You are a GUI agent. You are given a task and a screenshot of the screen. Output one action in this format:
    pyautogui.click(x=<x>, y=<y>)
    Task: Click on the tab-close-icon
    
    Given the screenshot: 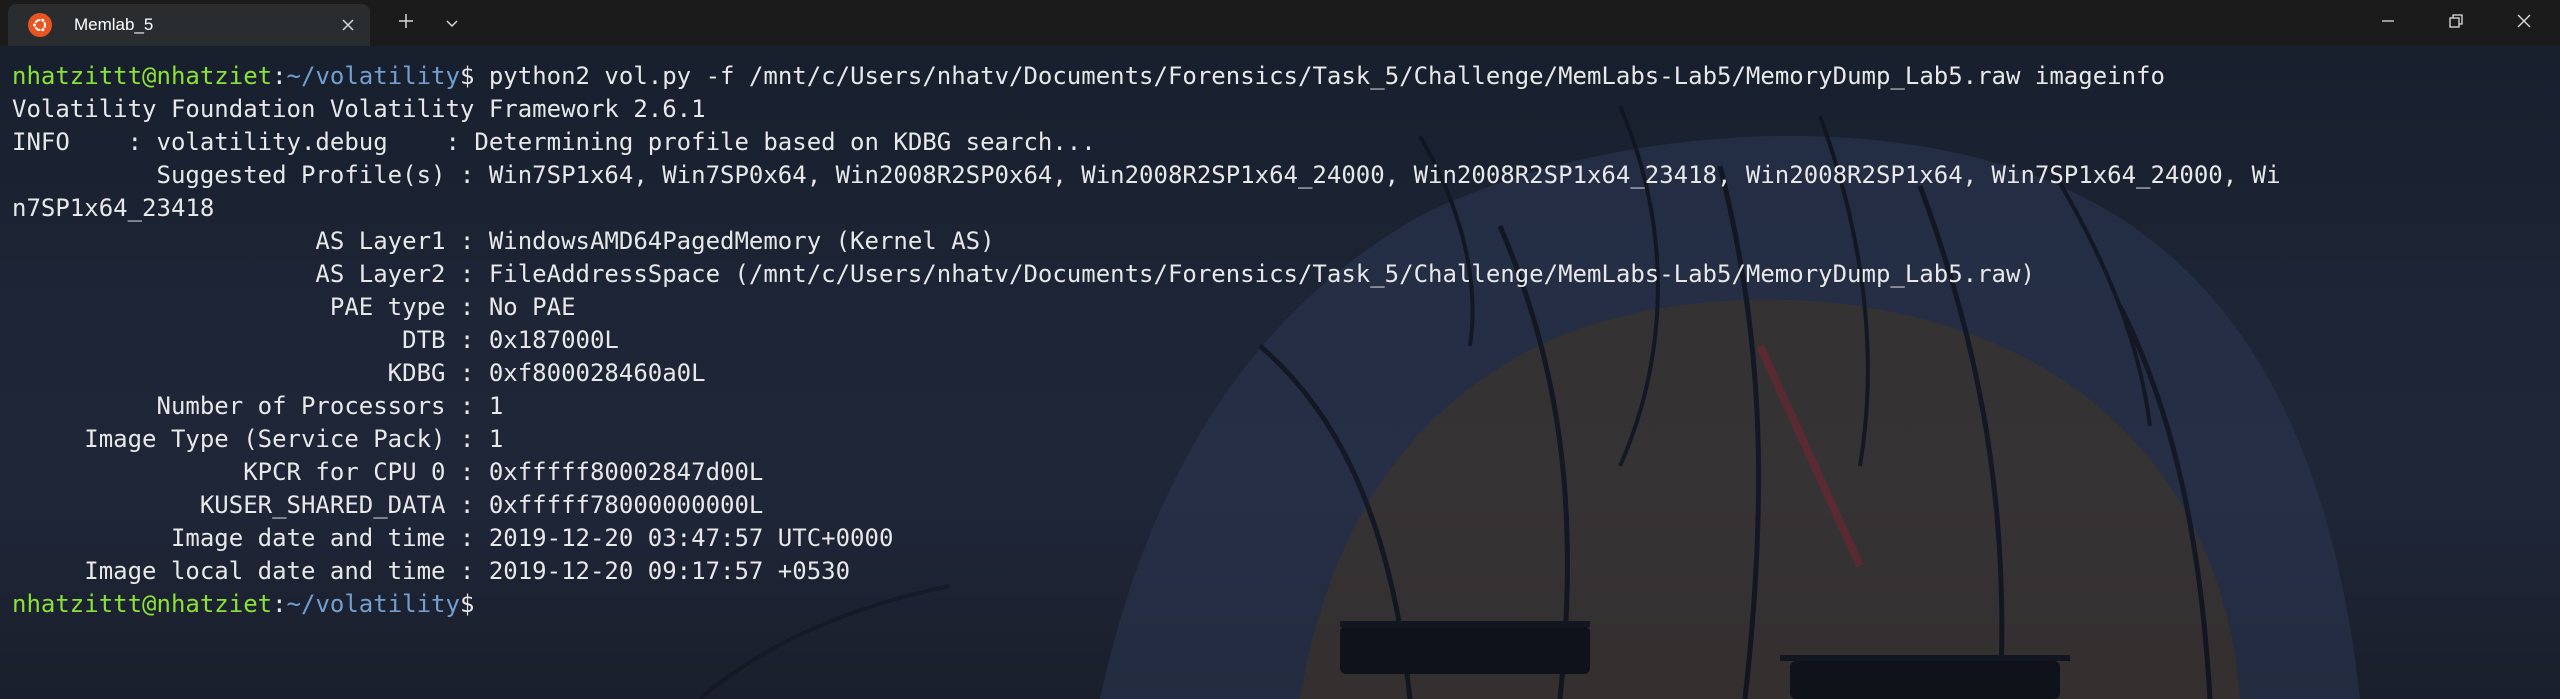 What is the action you would take?
    pyautogui.click(x=348, y=25)
    